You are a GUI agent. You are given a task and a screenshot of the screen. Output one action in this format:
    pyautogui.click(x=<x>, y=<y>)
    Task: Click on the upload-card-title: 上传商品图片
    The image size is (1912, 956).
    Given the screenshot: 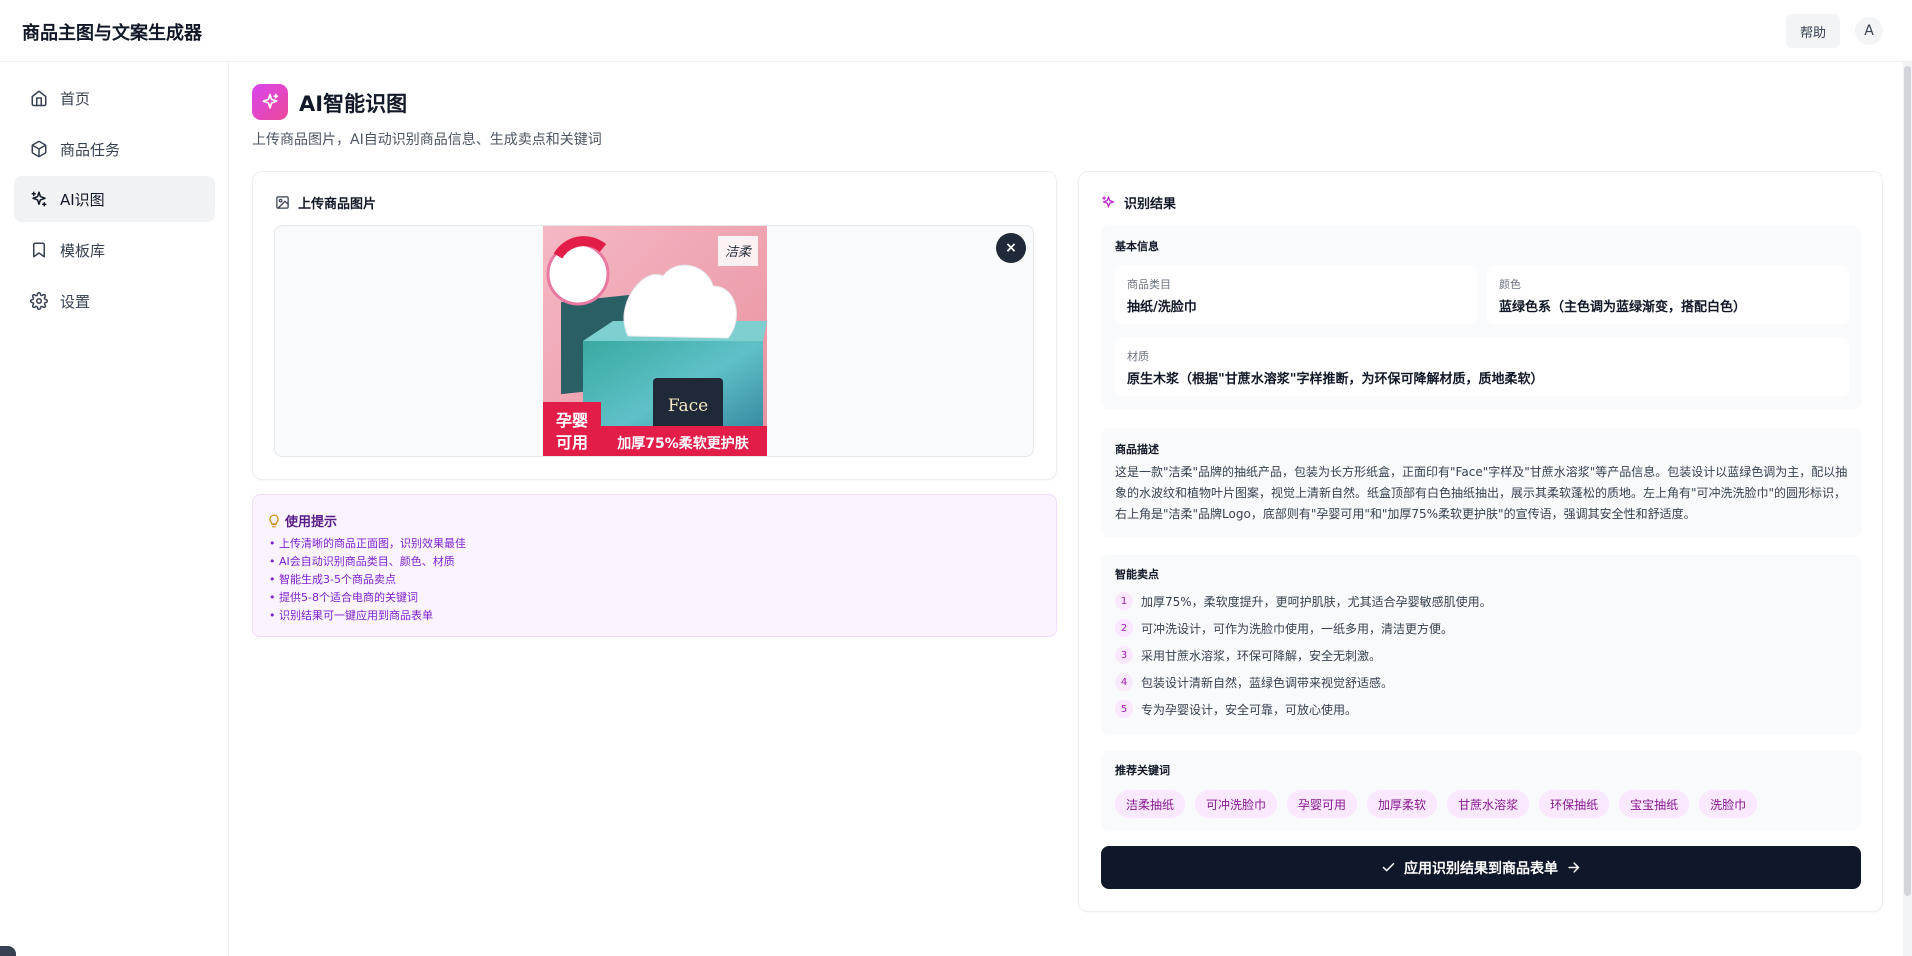 What is the action you would take?
    pyautogui.click(x=325, y=202)
    